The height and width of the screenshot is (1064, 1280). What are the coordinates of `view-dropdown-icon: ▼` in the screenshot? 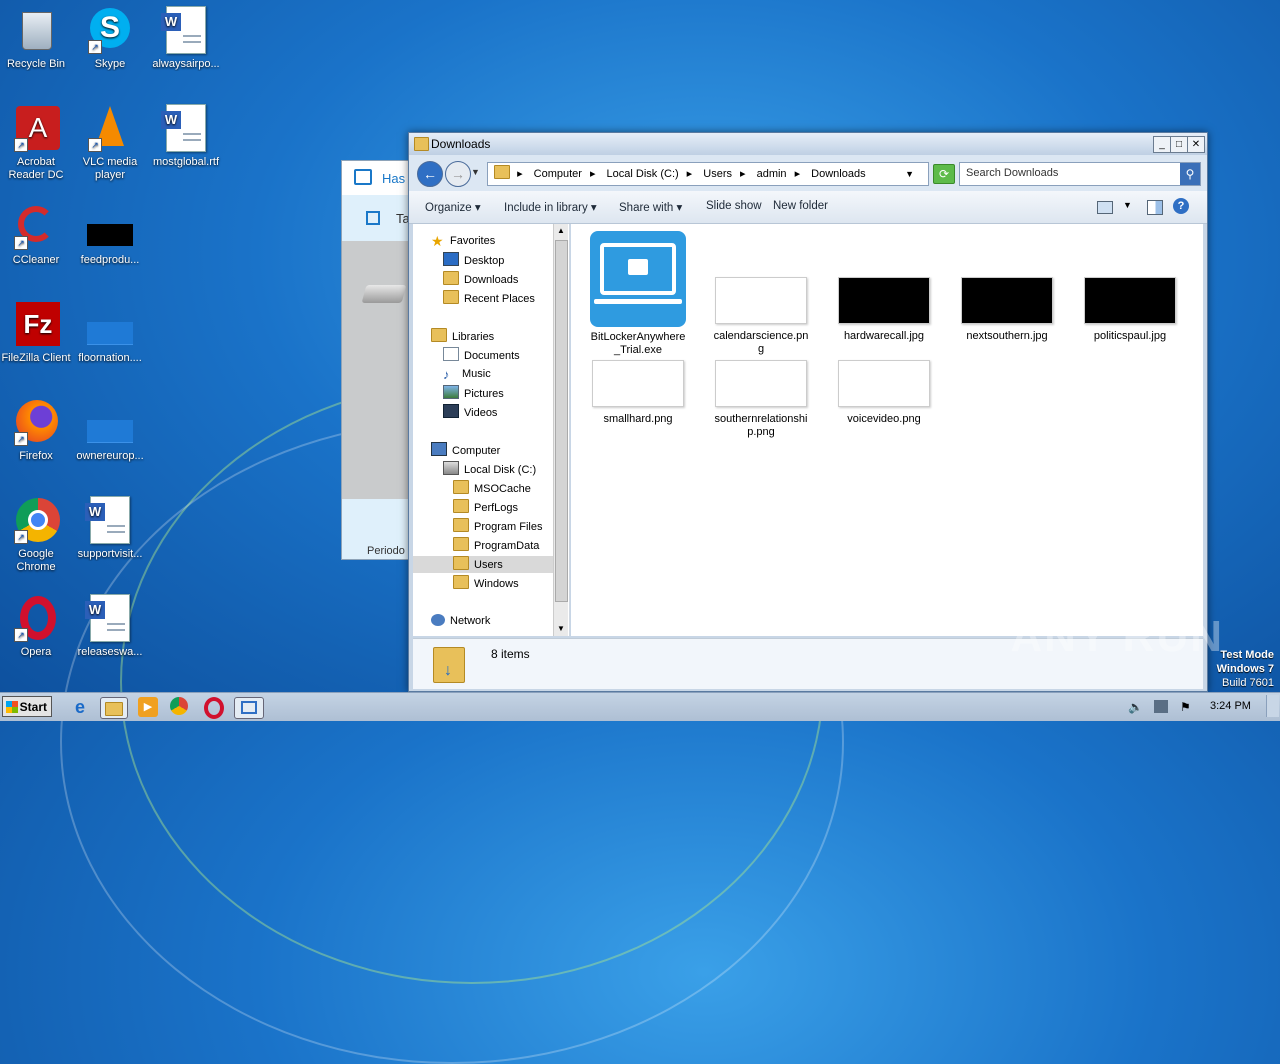 It's located at (1127, 205).